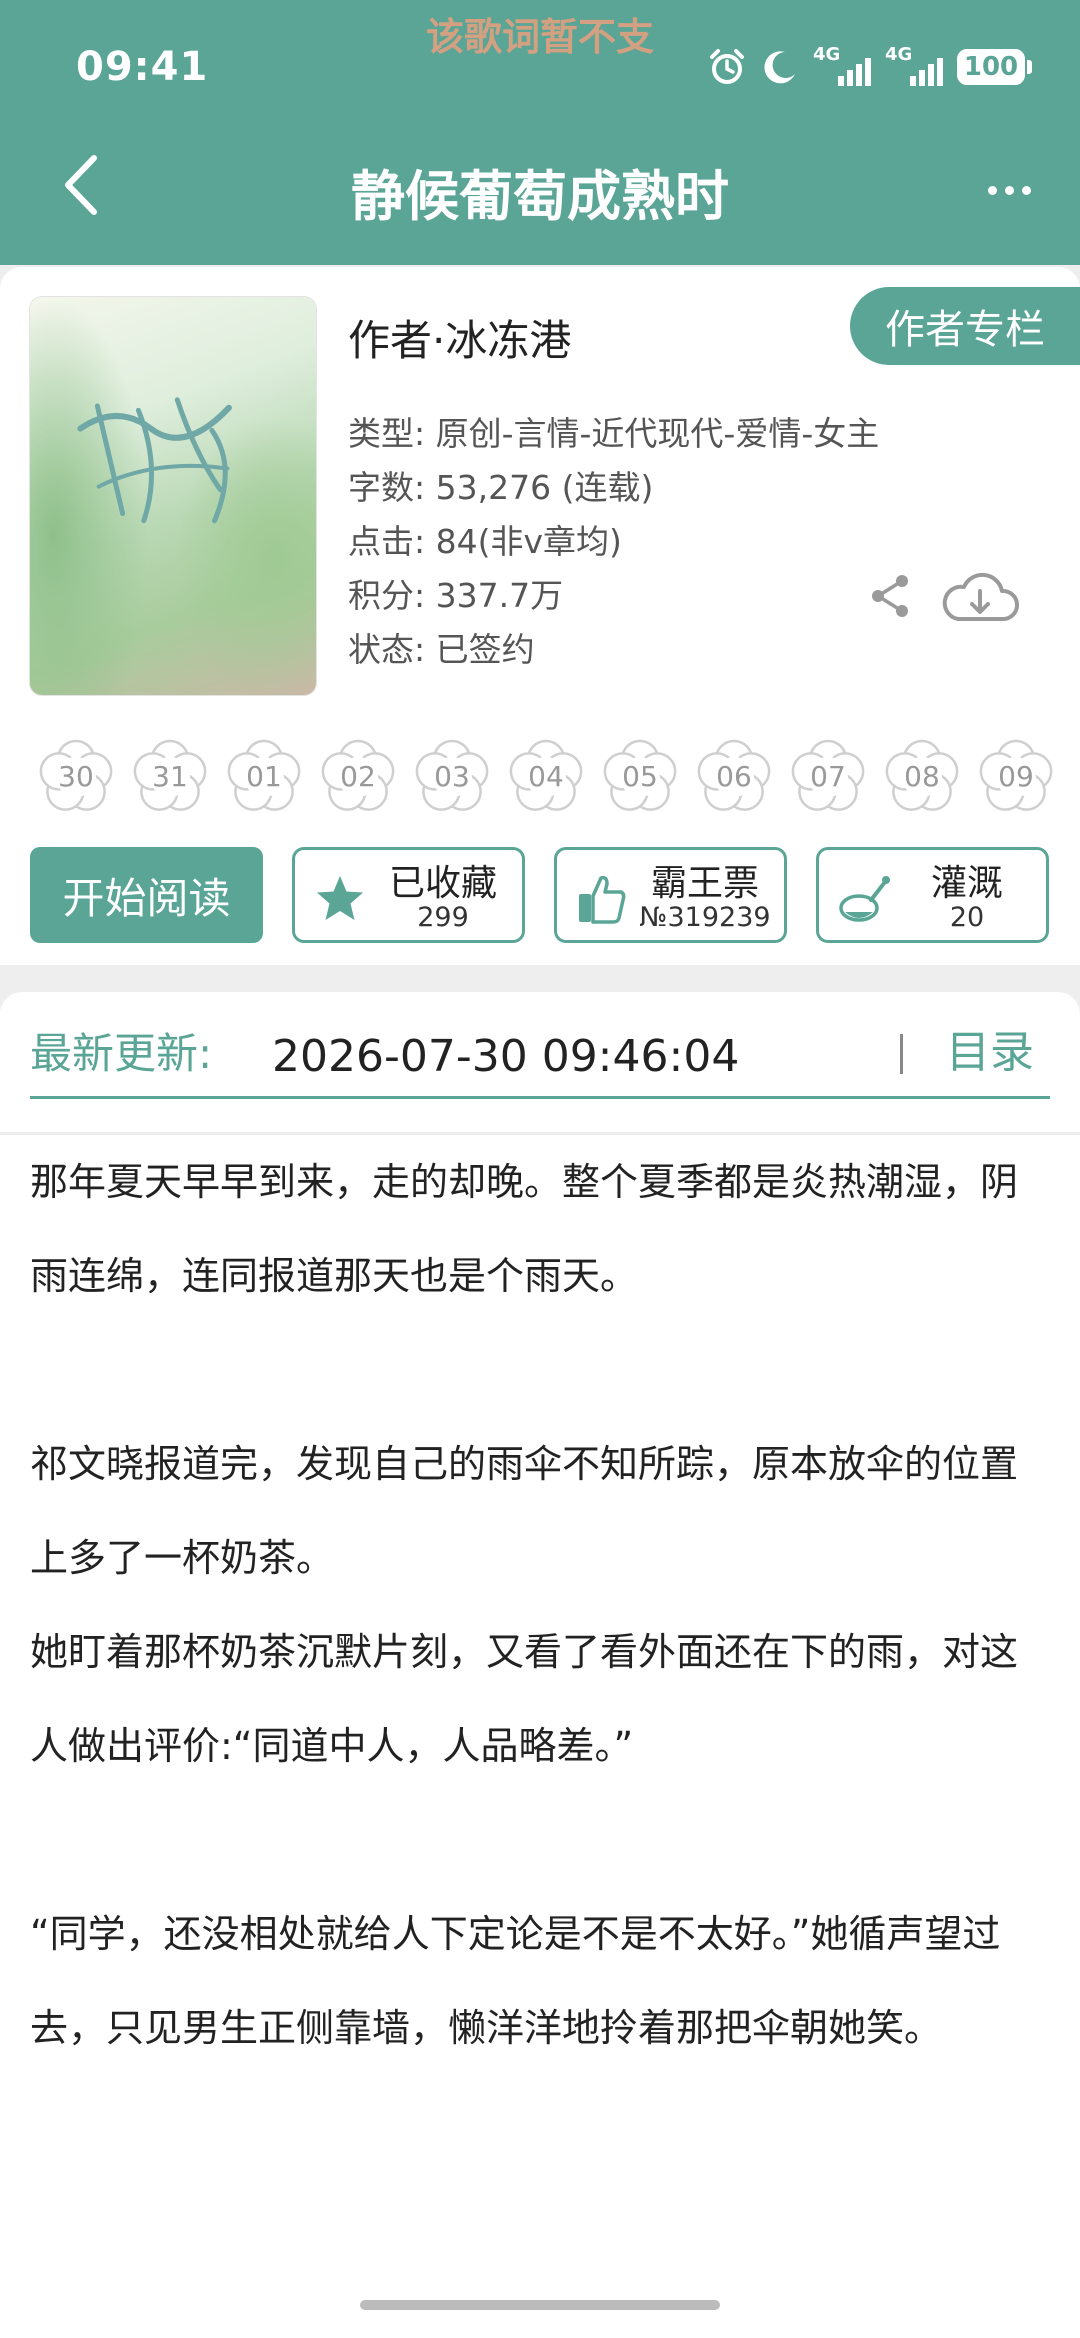 The height and width of the screenshot is (2338, 1080). What do you see at coordinates (540, 132) in the screenshot?
I see `app-header: 该歌词暂不支 09:41 4G 4G 100 静候葡萄成熟时` at bounding box center [540, 132].